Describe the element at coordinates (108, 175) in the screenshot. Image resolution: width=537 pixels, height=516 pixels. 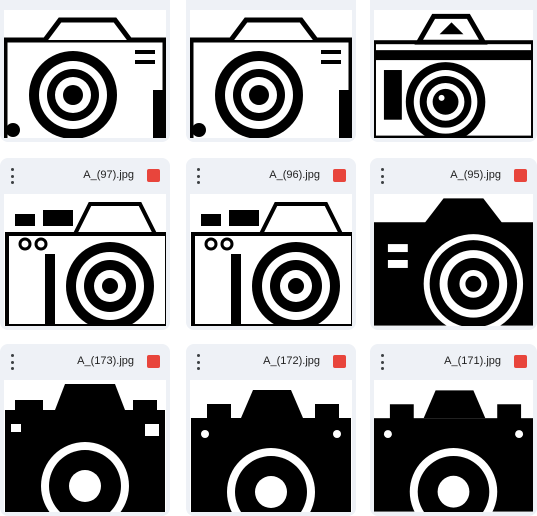
I see `file-name: A_(97).jpg` at that location.